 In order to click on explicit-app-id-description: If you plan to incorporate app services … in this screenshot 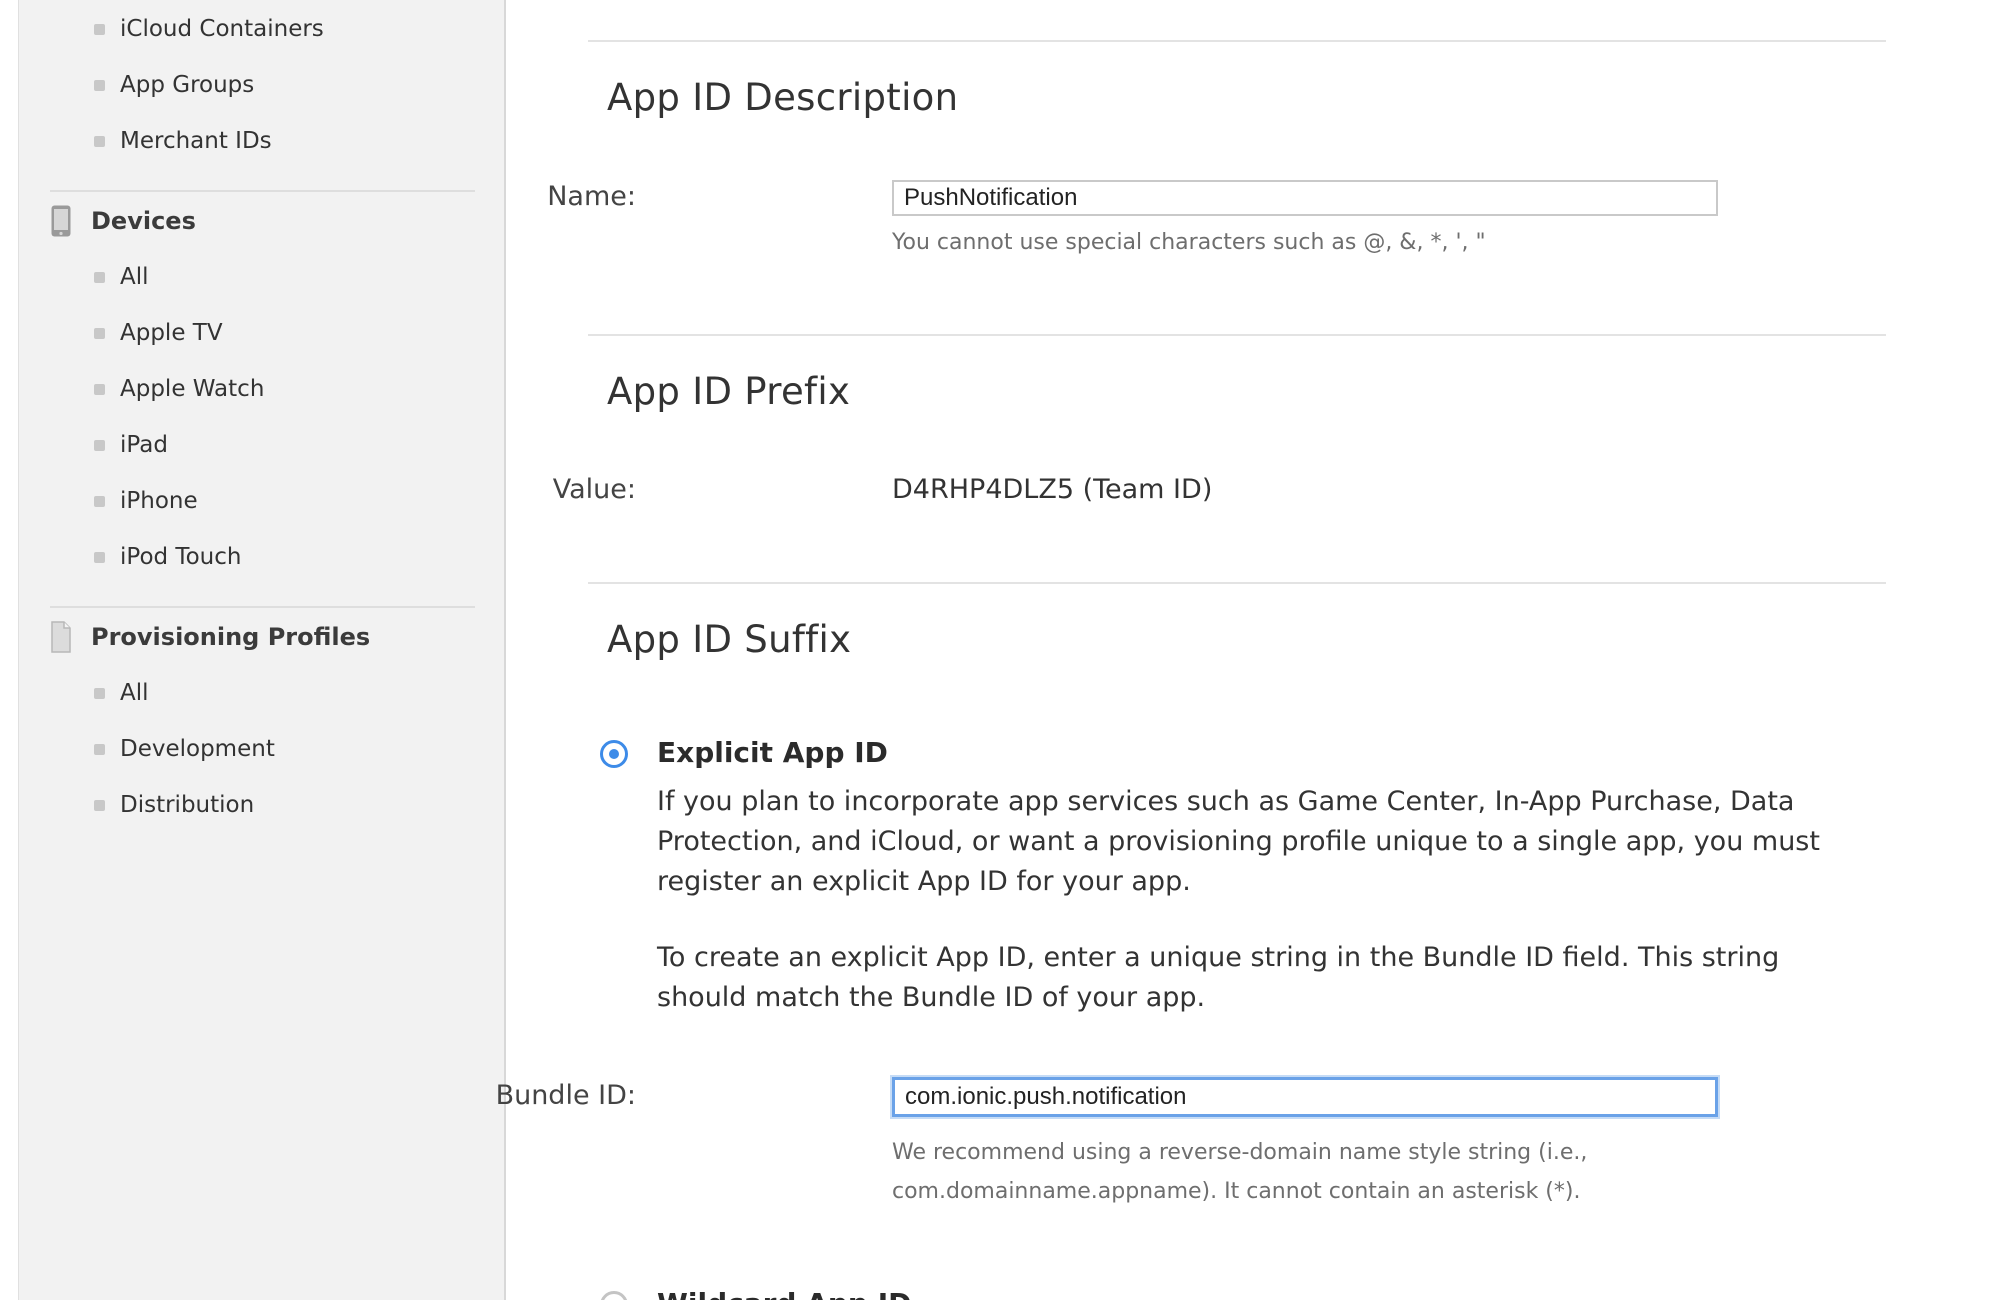, I will do `click(1238, 841)`.